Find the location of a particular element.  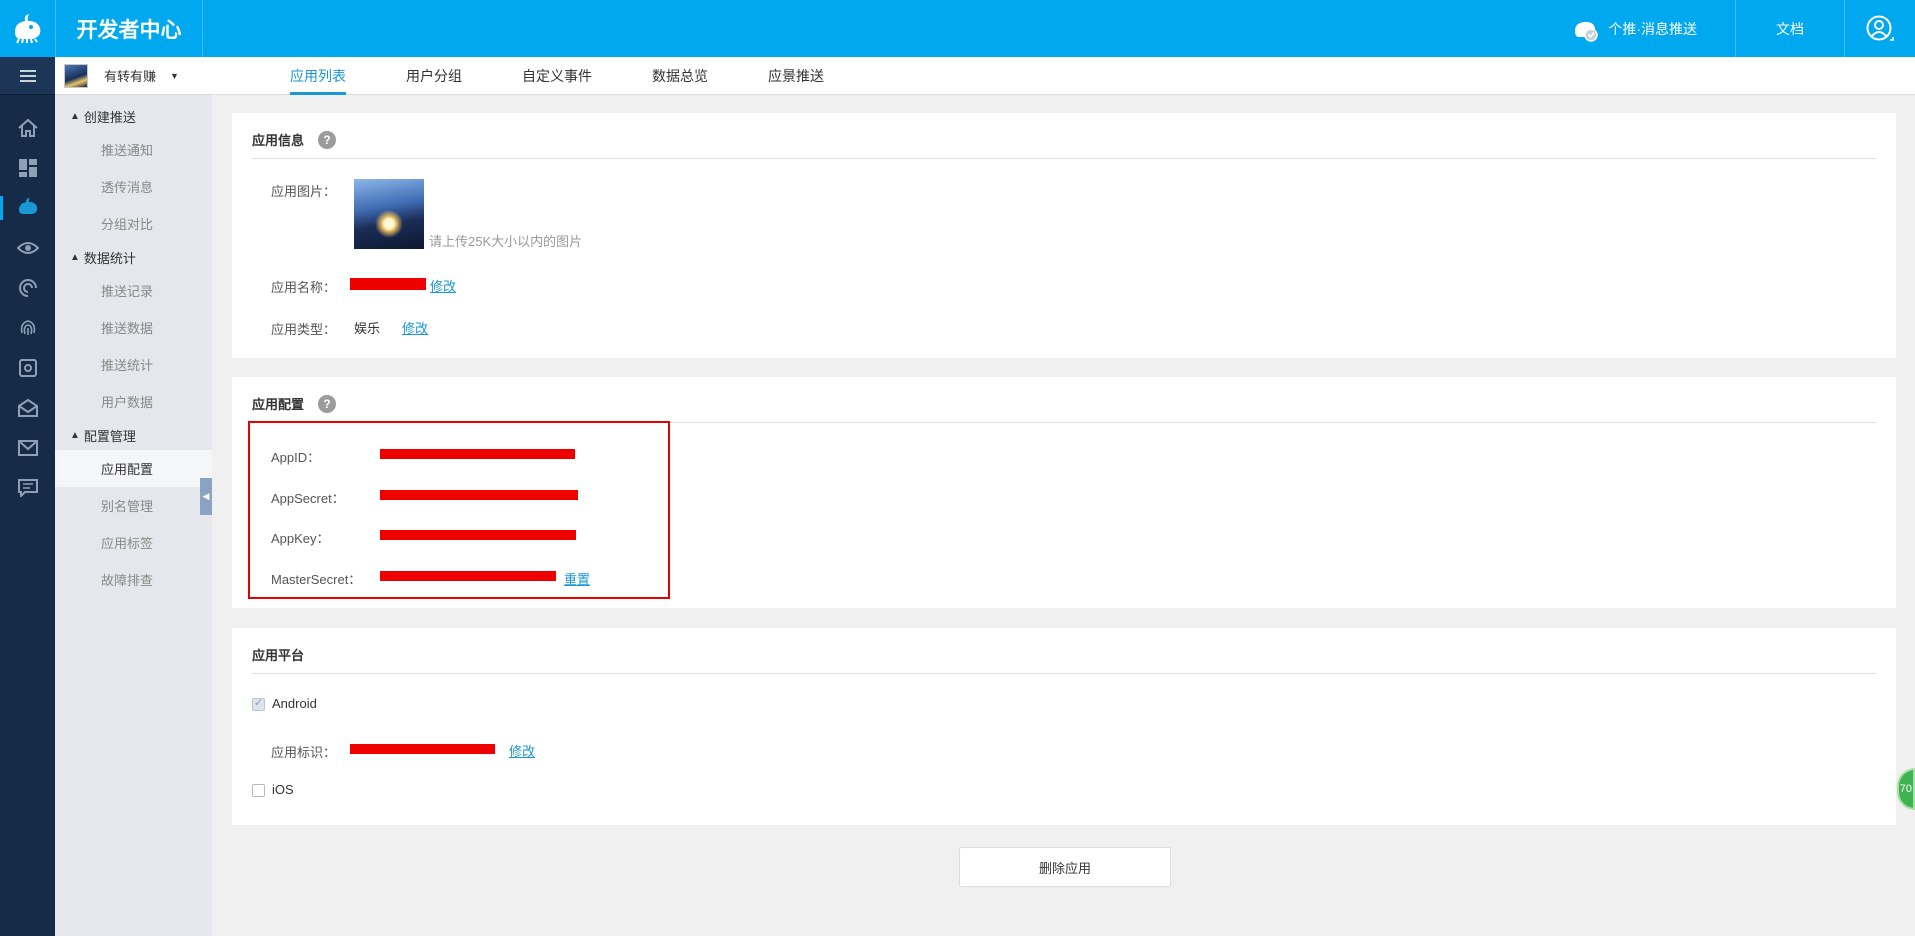

rail-device is located at coordinates (27, 368).